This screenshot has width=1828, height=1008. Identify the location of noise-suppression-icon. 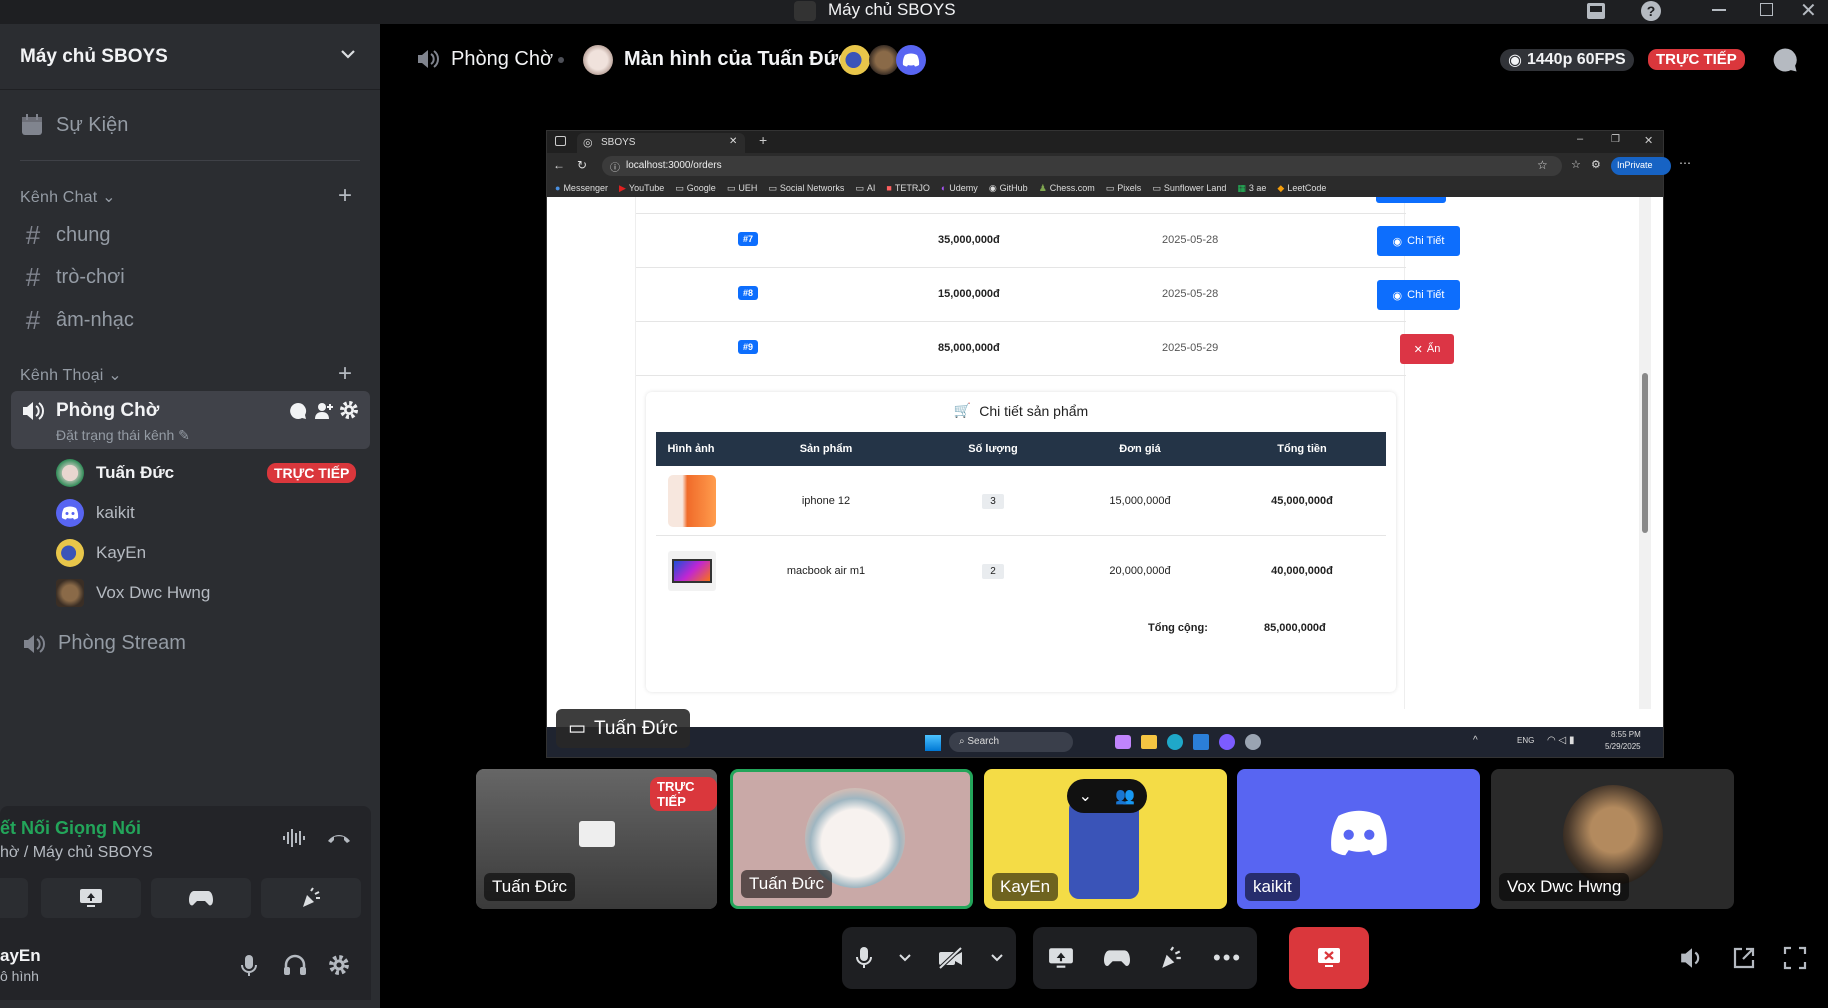
(294, 838).